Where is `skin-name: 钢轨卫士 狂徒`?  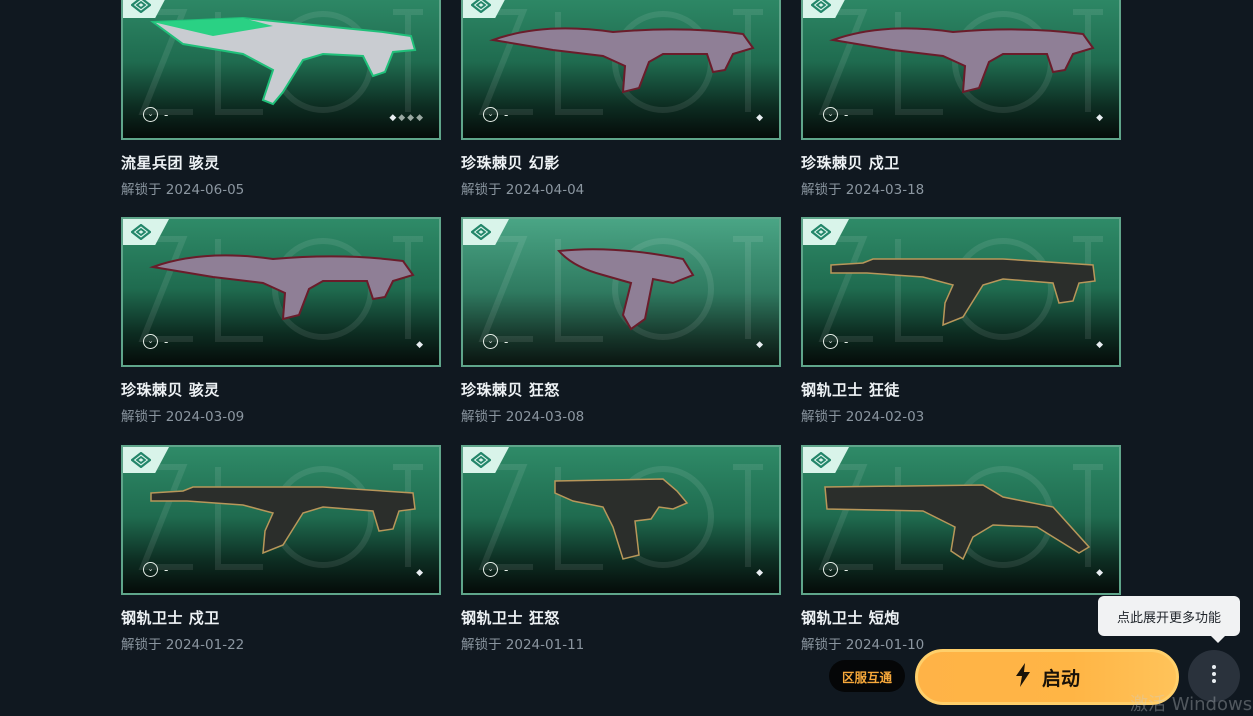
skin-name: 钢轨卫士 狂徒 is located at coordinates (850, 390).